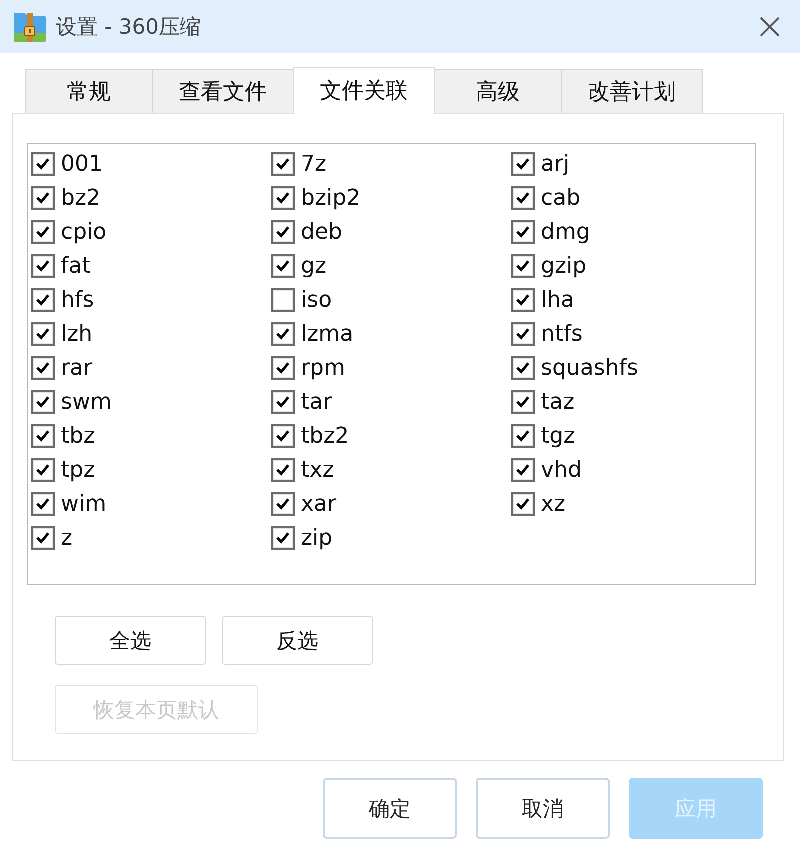 The height and width of the screenshot is (858, 800). What do you see at coordinates (565, 232) in the screenshot?
I see `file-type-label: dmg` at bounding box center [565, 232].